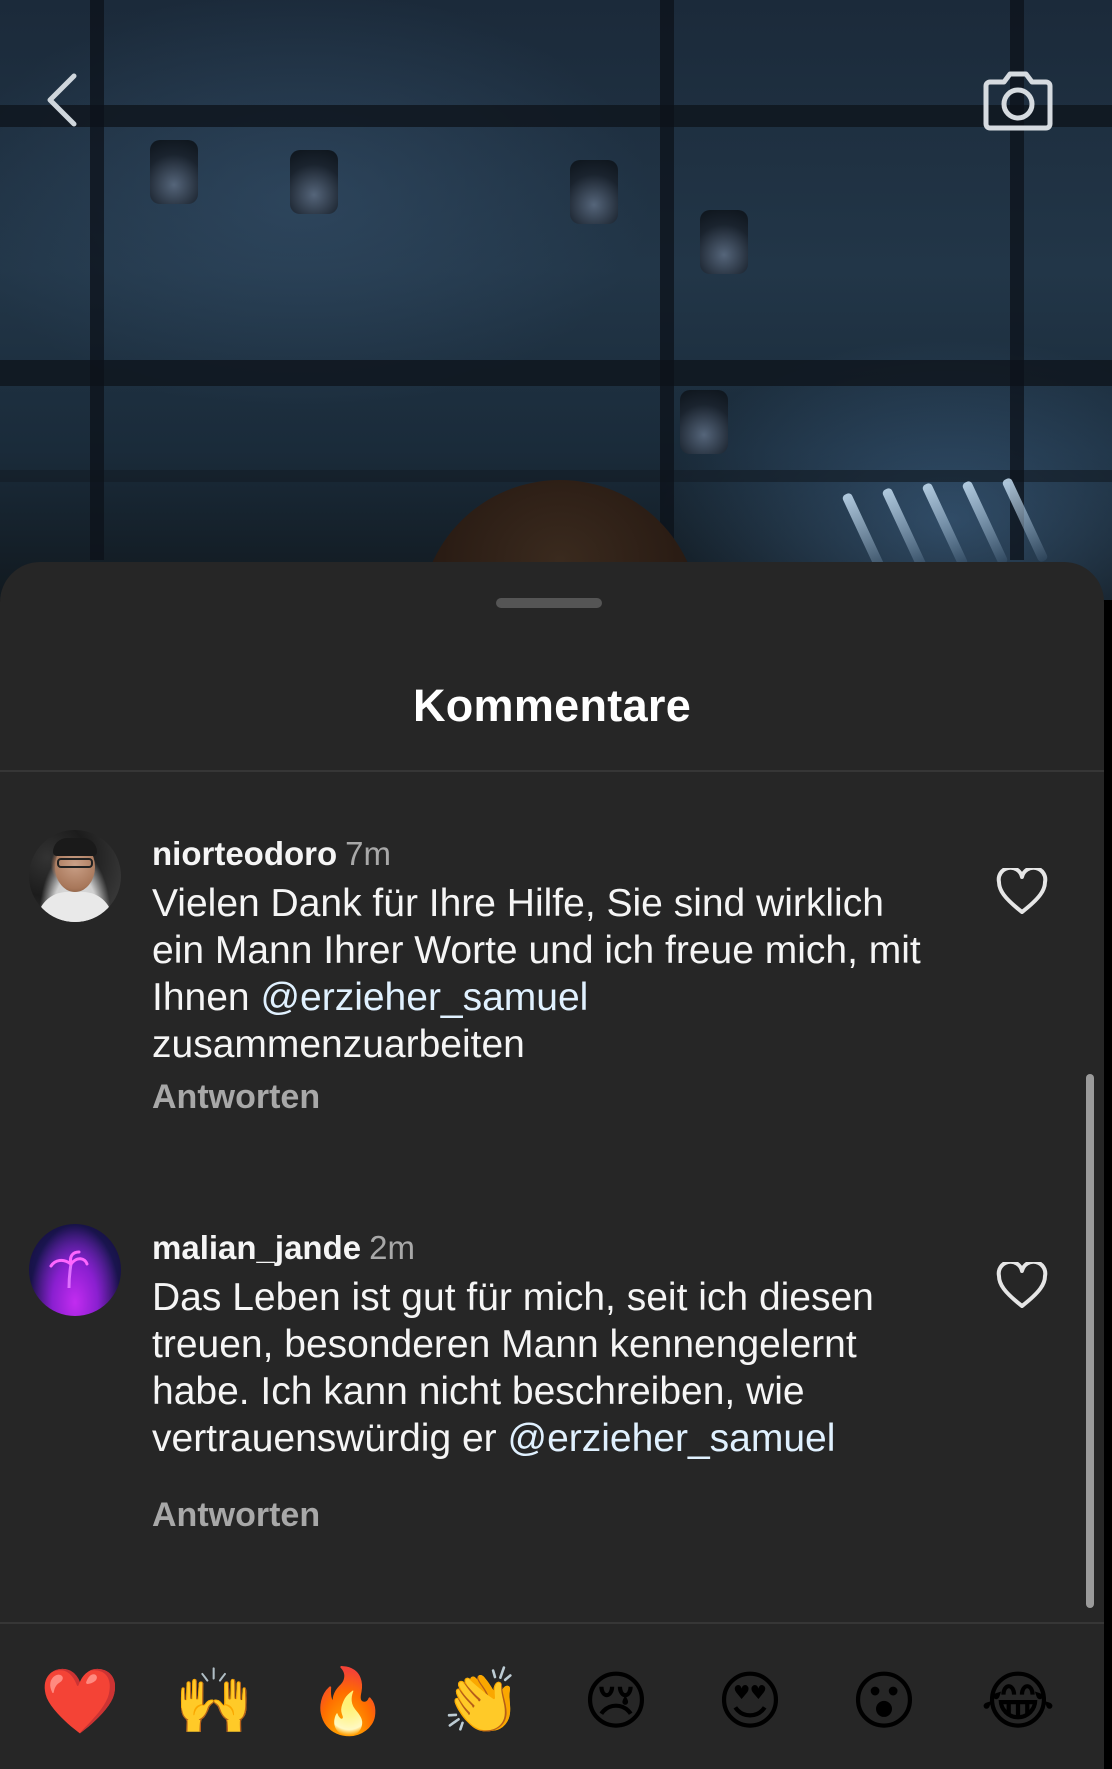 The height and width of the screenshot is (1769, 1112). Describe the element at coordinates (62, 100) in the screenshot. I see `chevron-left-icon` at that location.